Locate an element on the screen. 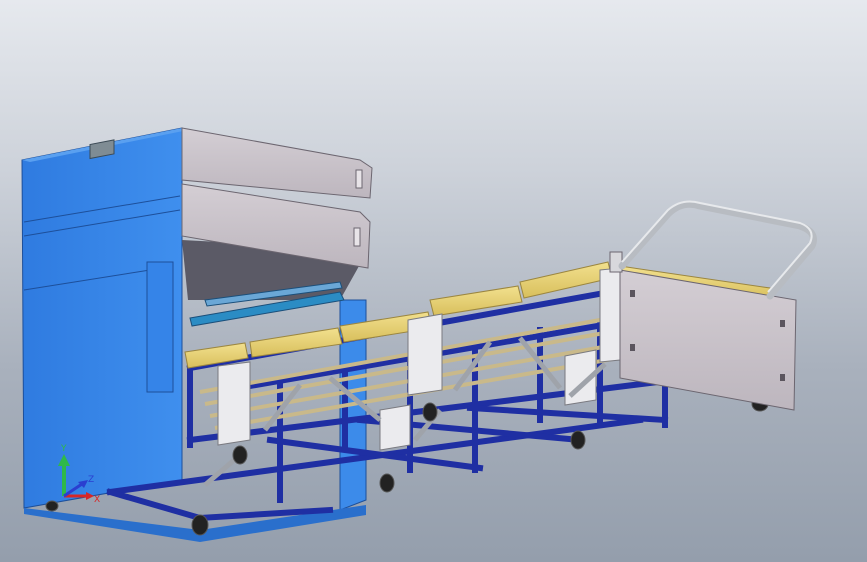 Image resolution: width=867 pixels, height=562 pixels. drawer-upper is located at coordinates (277, 163).